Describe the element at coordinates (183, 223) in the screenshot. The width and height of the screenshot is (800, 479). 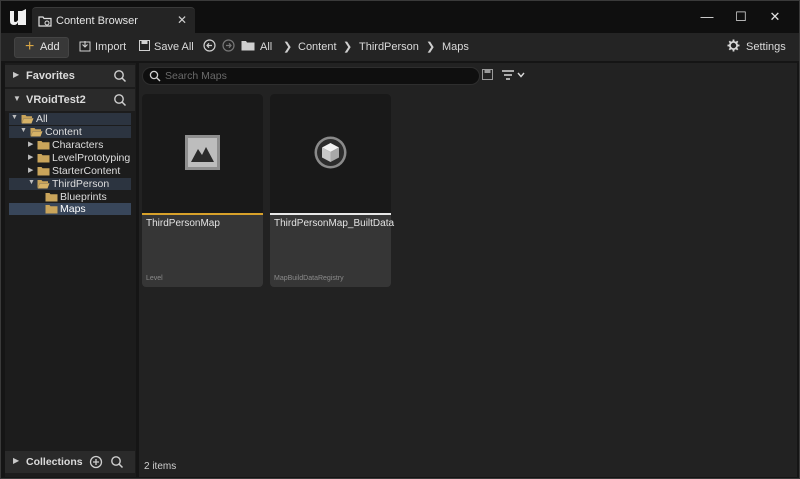
I see `asset-name: ThirdPersonMap` at that location.